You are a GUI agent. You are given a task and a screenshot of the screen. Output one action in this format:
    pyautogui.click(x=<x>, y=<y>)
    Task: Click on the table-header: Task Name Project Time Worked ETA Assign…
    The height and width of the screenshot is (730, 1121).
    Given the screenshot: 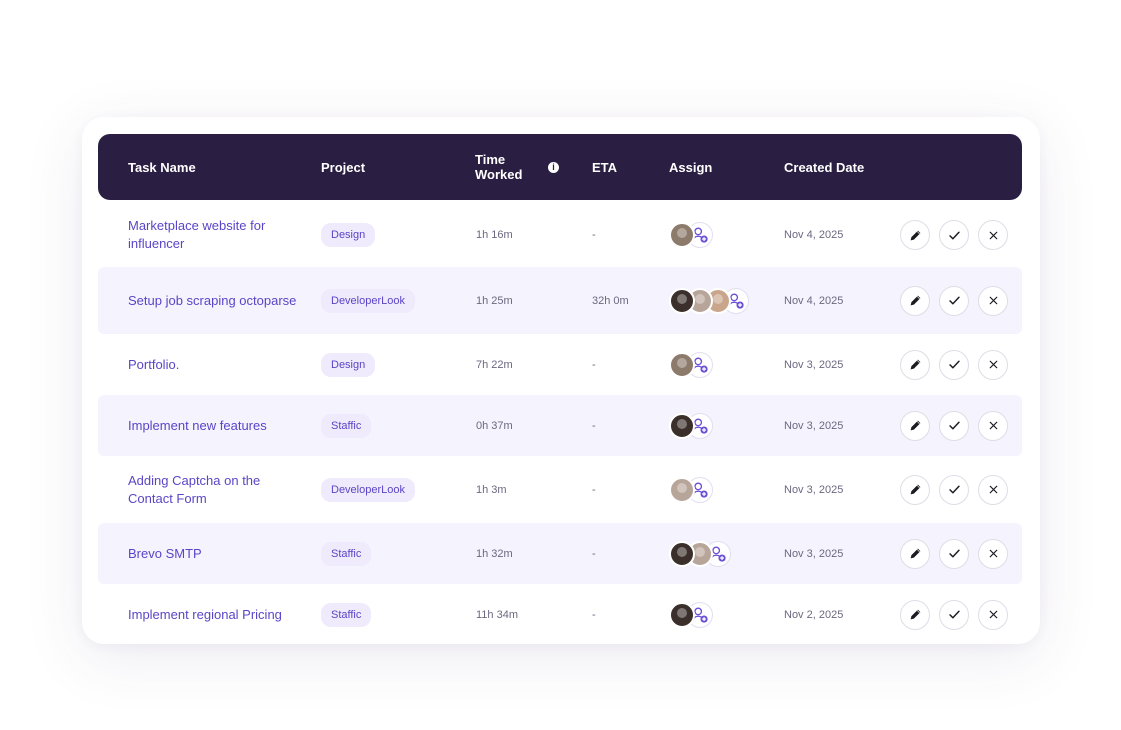 What is the action you would take?
    pyautogui.click(x=560, y=167)
    